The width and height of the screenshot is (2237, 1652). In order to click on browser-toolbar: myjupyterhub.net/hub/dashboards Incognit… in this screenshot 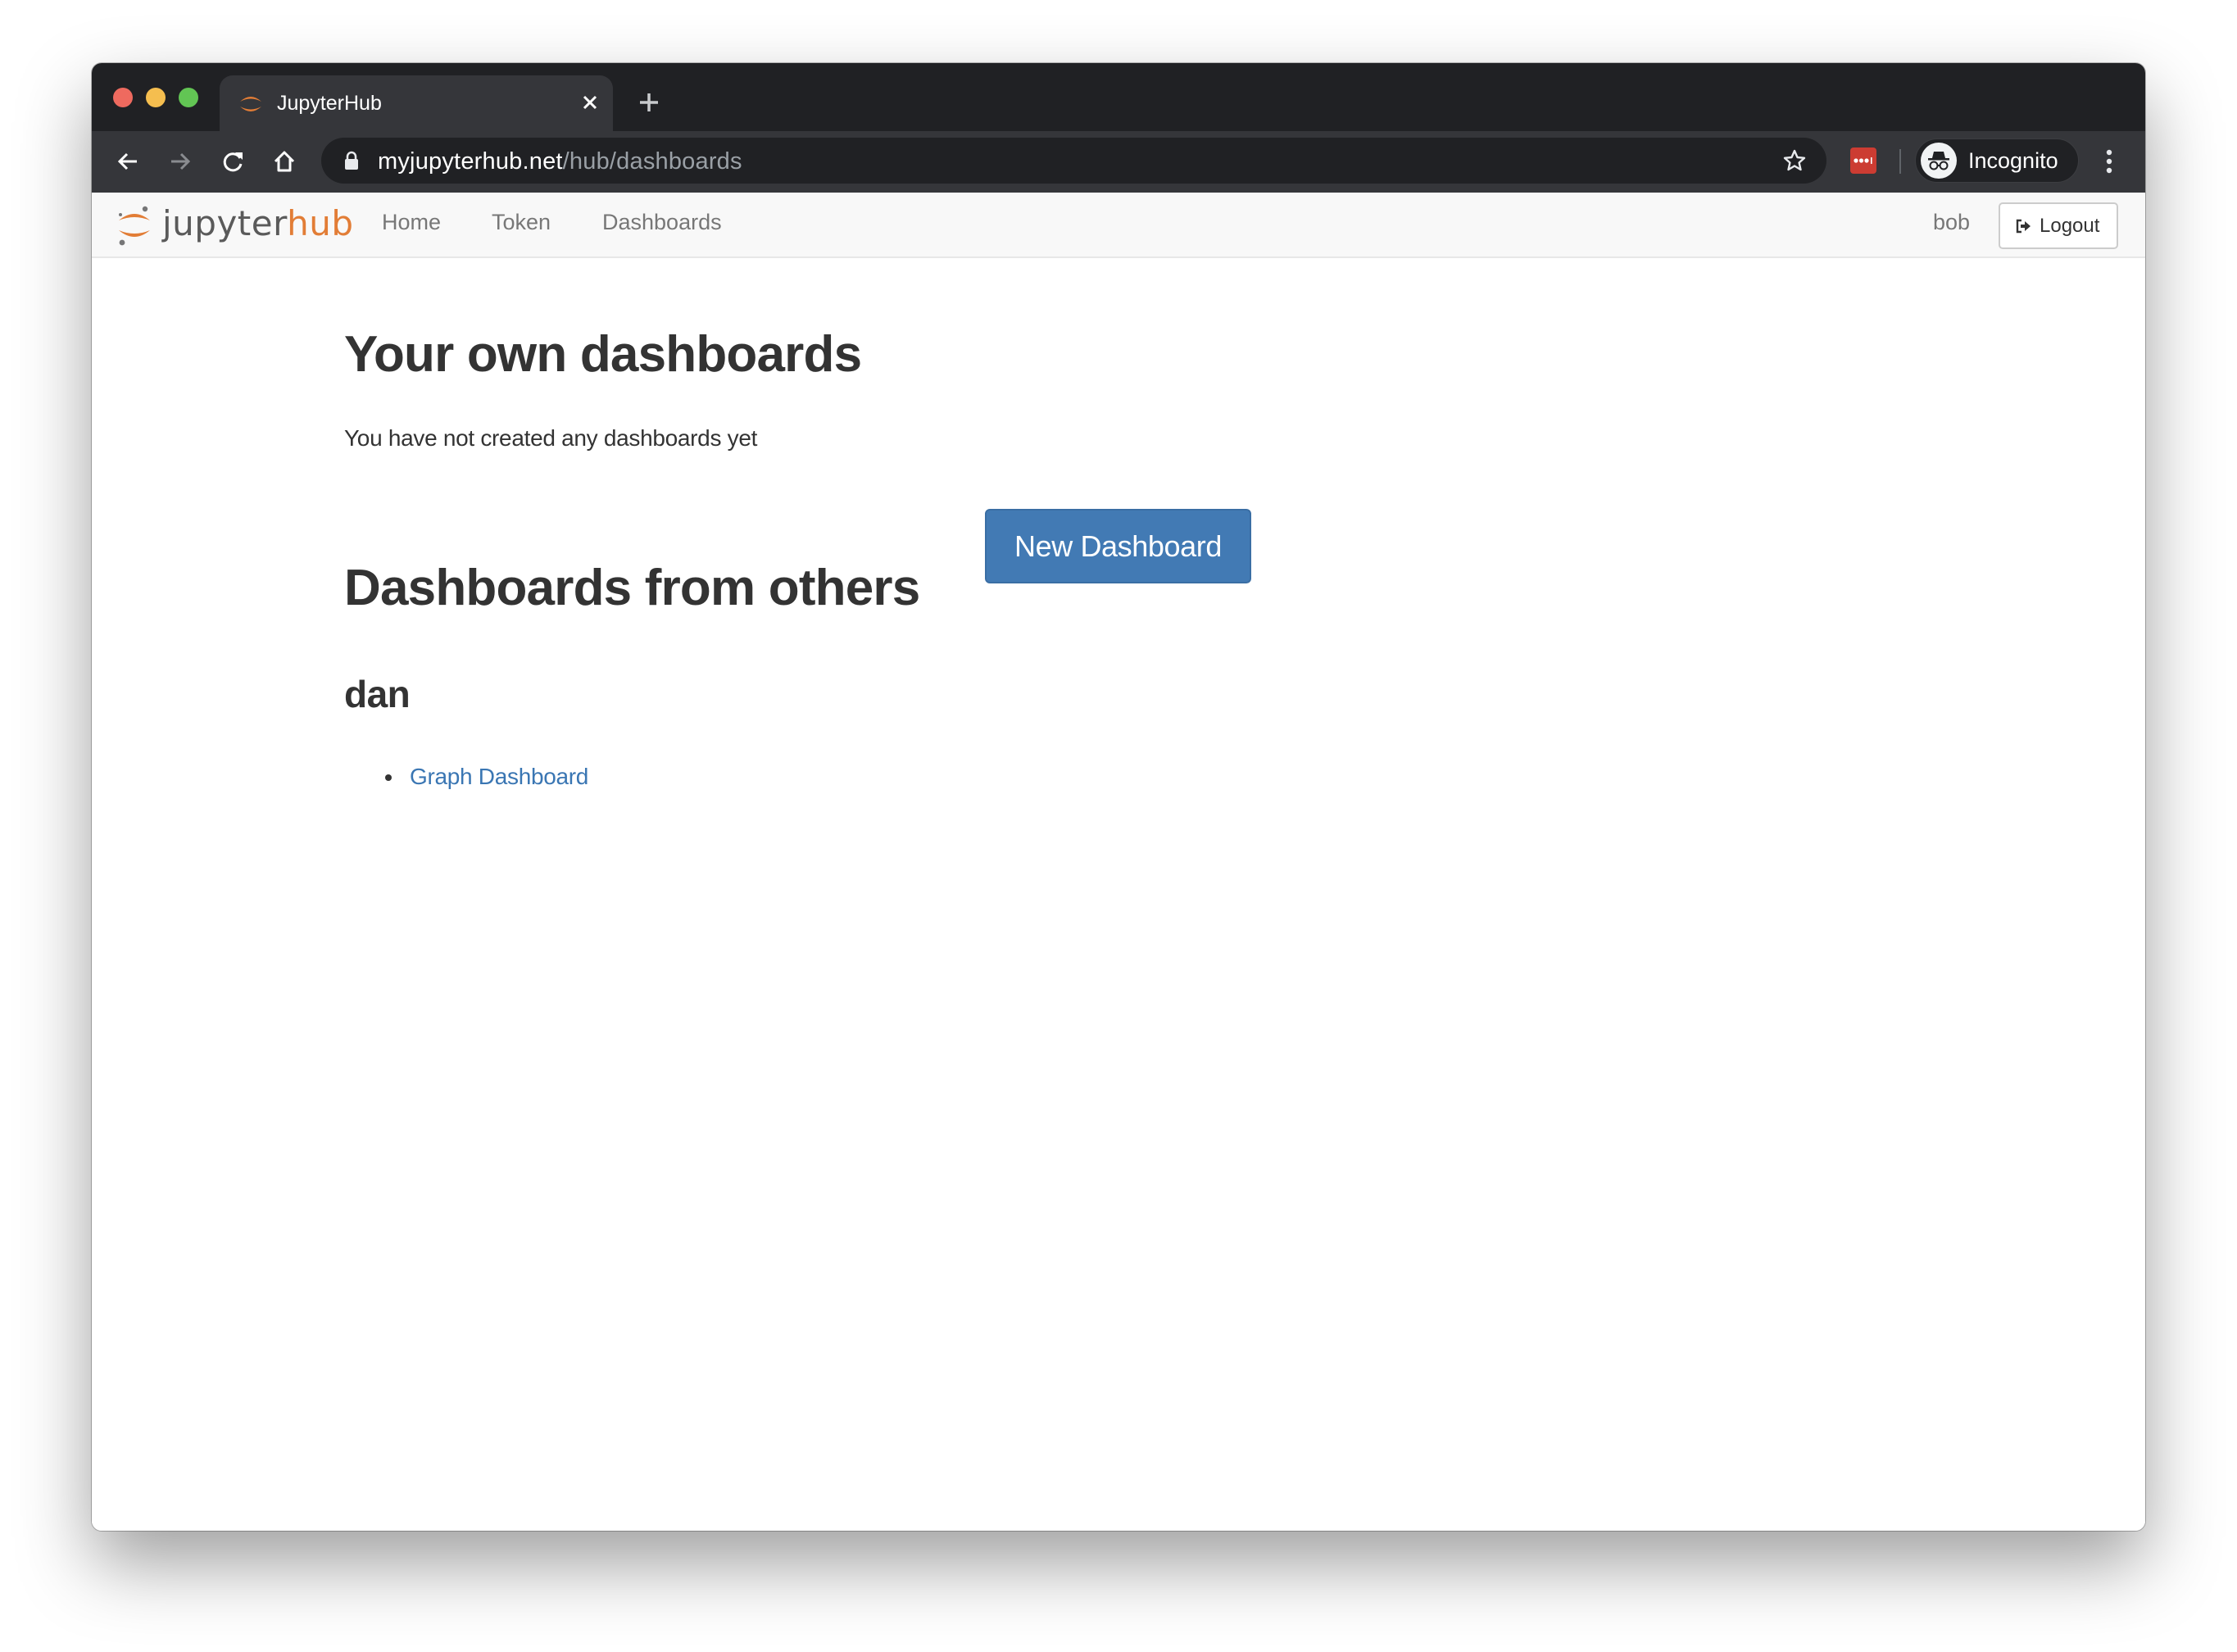, I will do `click(1118, 162)`.